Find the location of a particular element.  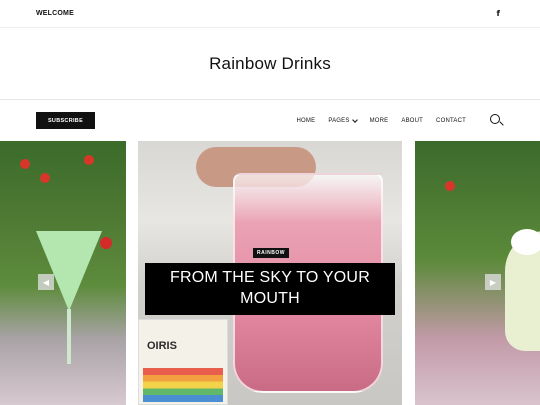

subscribe-button: SUBSCRIBE is located at coordinates (65, 120).